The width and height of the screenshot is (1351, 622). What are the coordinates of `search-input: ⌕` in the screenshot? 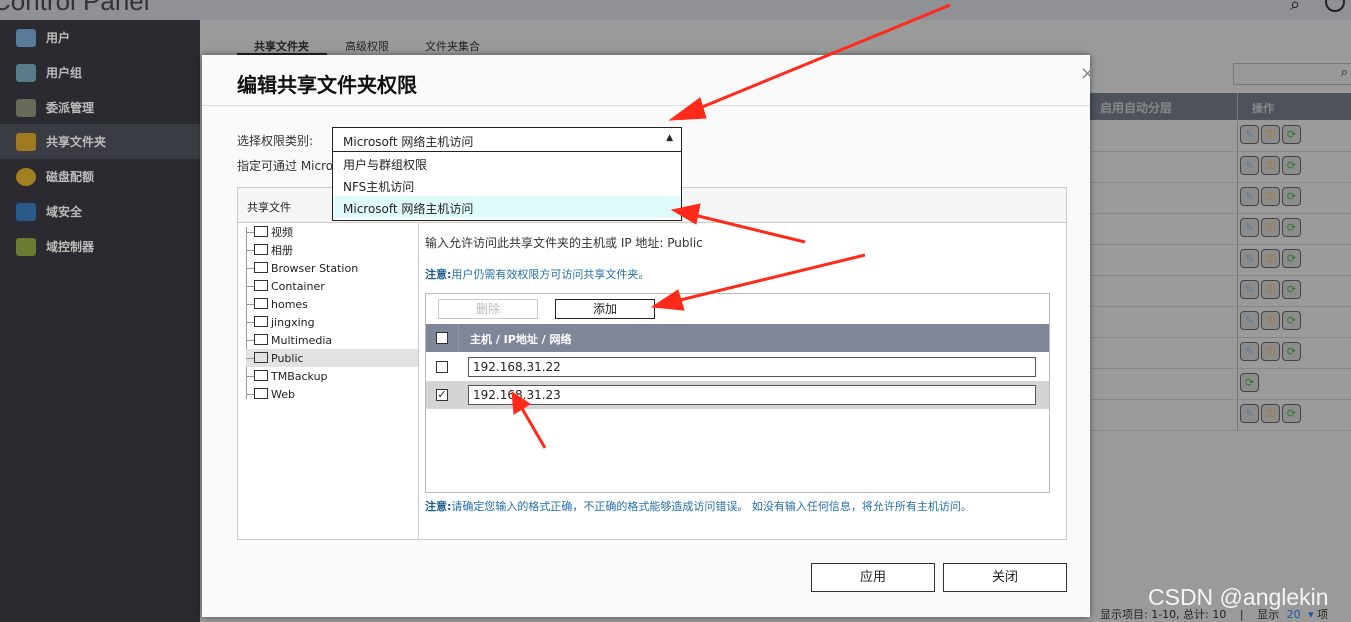 It's located at (1292, 74).